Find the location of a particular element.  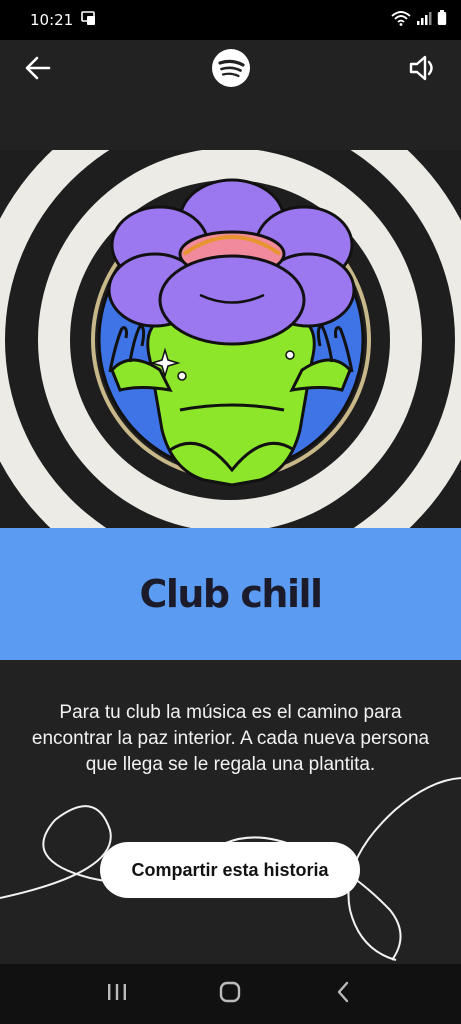

speaker-icon is located at coordinates (423, 70).